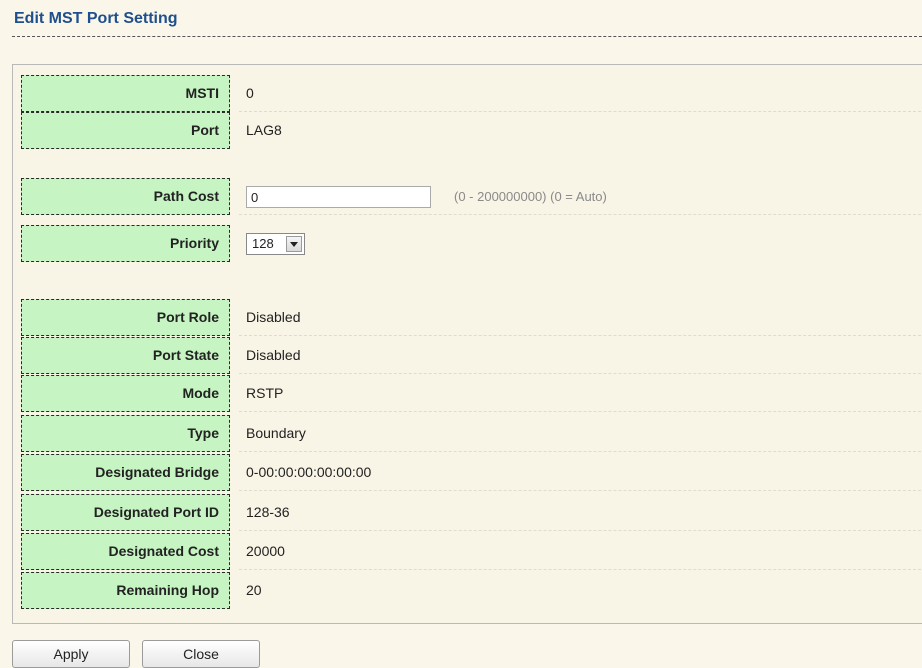  I want to click on row-designated-bridge: Designated Bridge 0-00:00:00:00:00:00, so click(471, 472).